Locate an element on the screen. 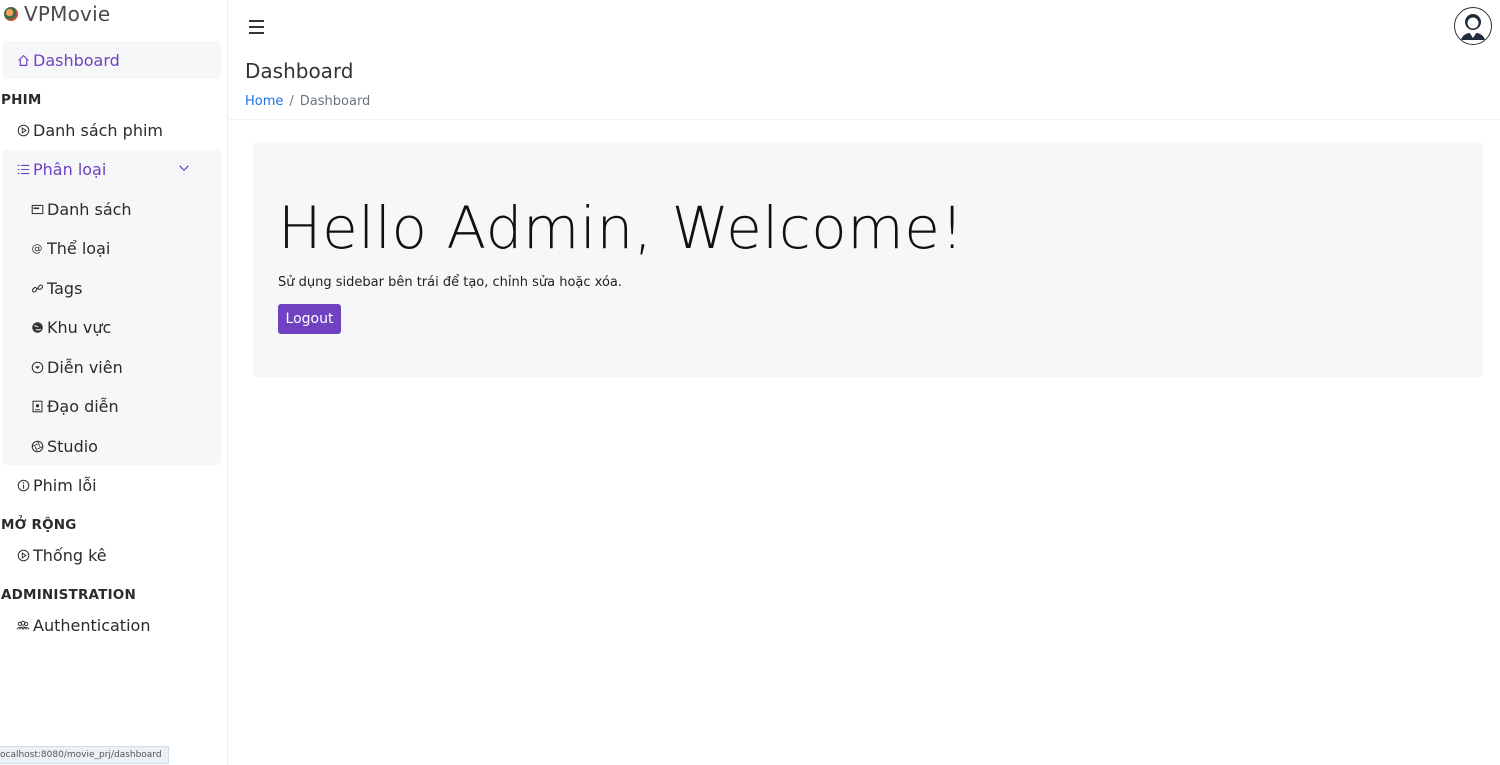 The image size is (1500, 765). breadcrumb-current: Dashboard is located at coordinates (335, 101).